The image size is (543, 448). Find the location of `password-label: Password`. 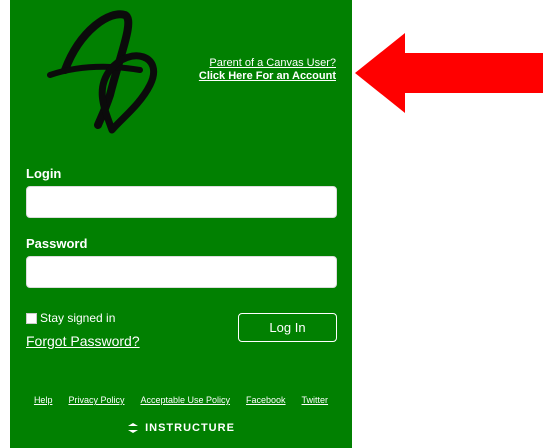

password-label: Password is located at coordinates (57, 243).